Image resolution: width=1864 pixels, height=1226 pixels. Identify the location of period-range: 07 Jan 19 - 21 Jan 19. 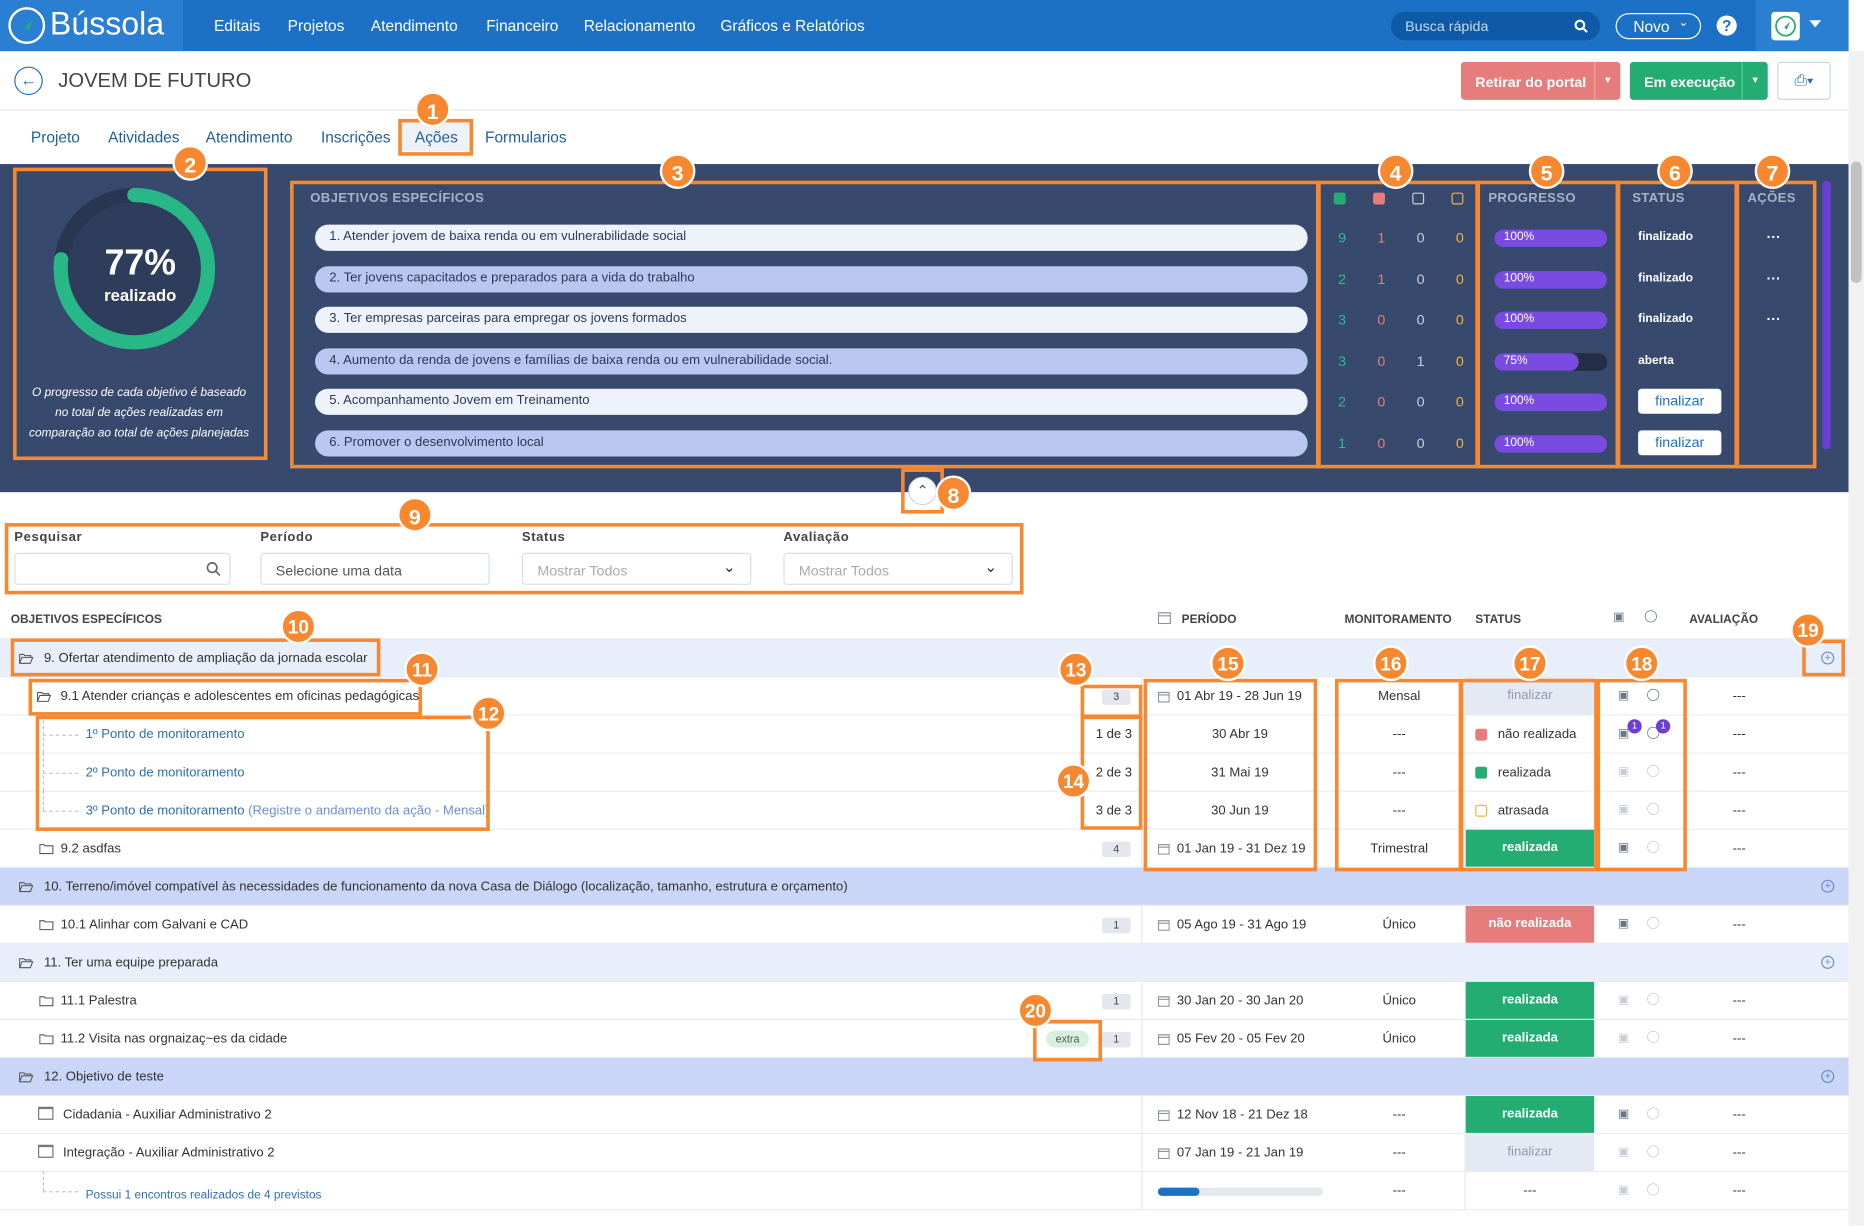
(1240, 1153).